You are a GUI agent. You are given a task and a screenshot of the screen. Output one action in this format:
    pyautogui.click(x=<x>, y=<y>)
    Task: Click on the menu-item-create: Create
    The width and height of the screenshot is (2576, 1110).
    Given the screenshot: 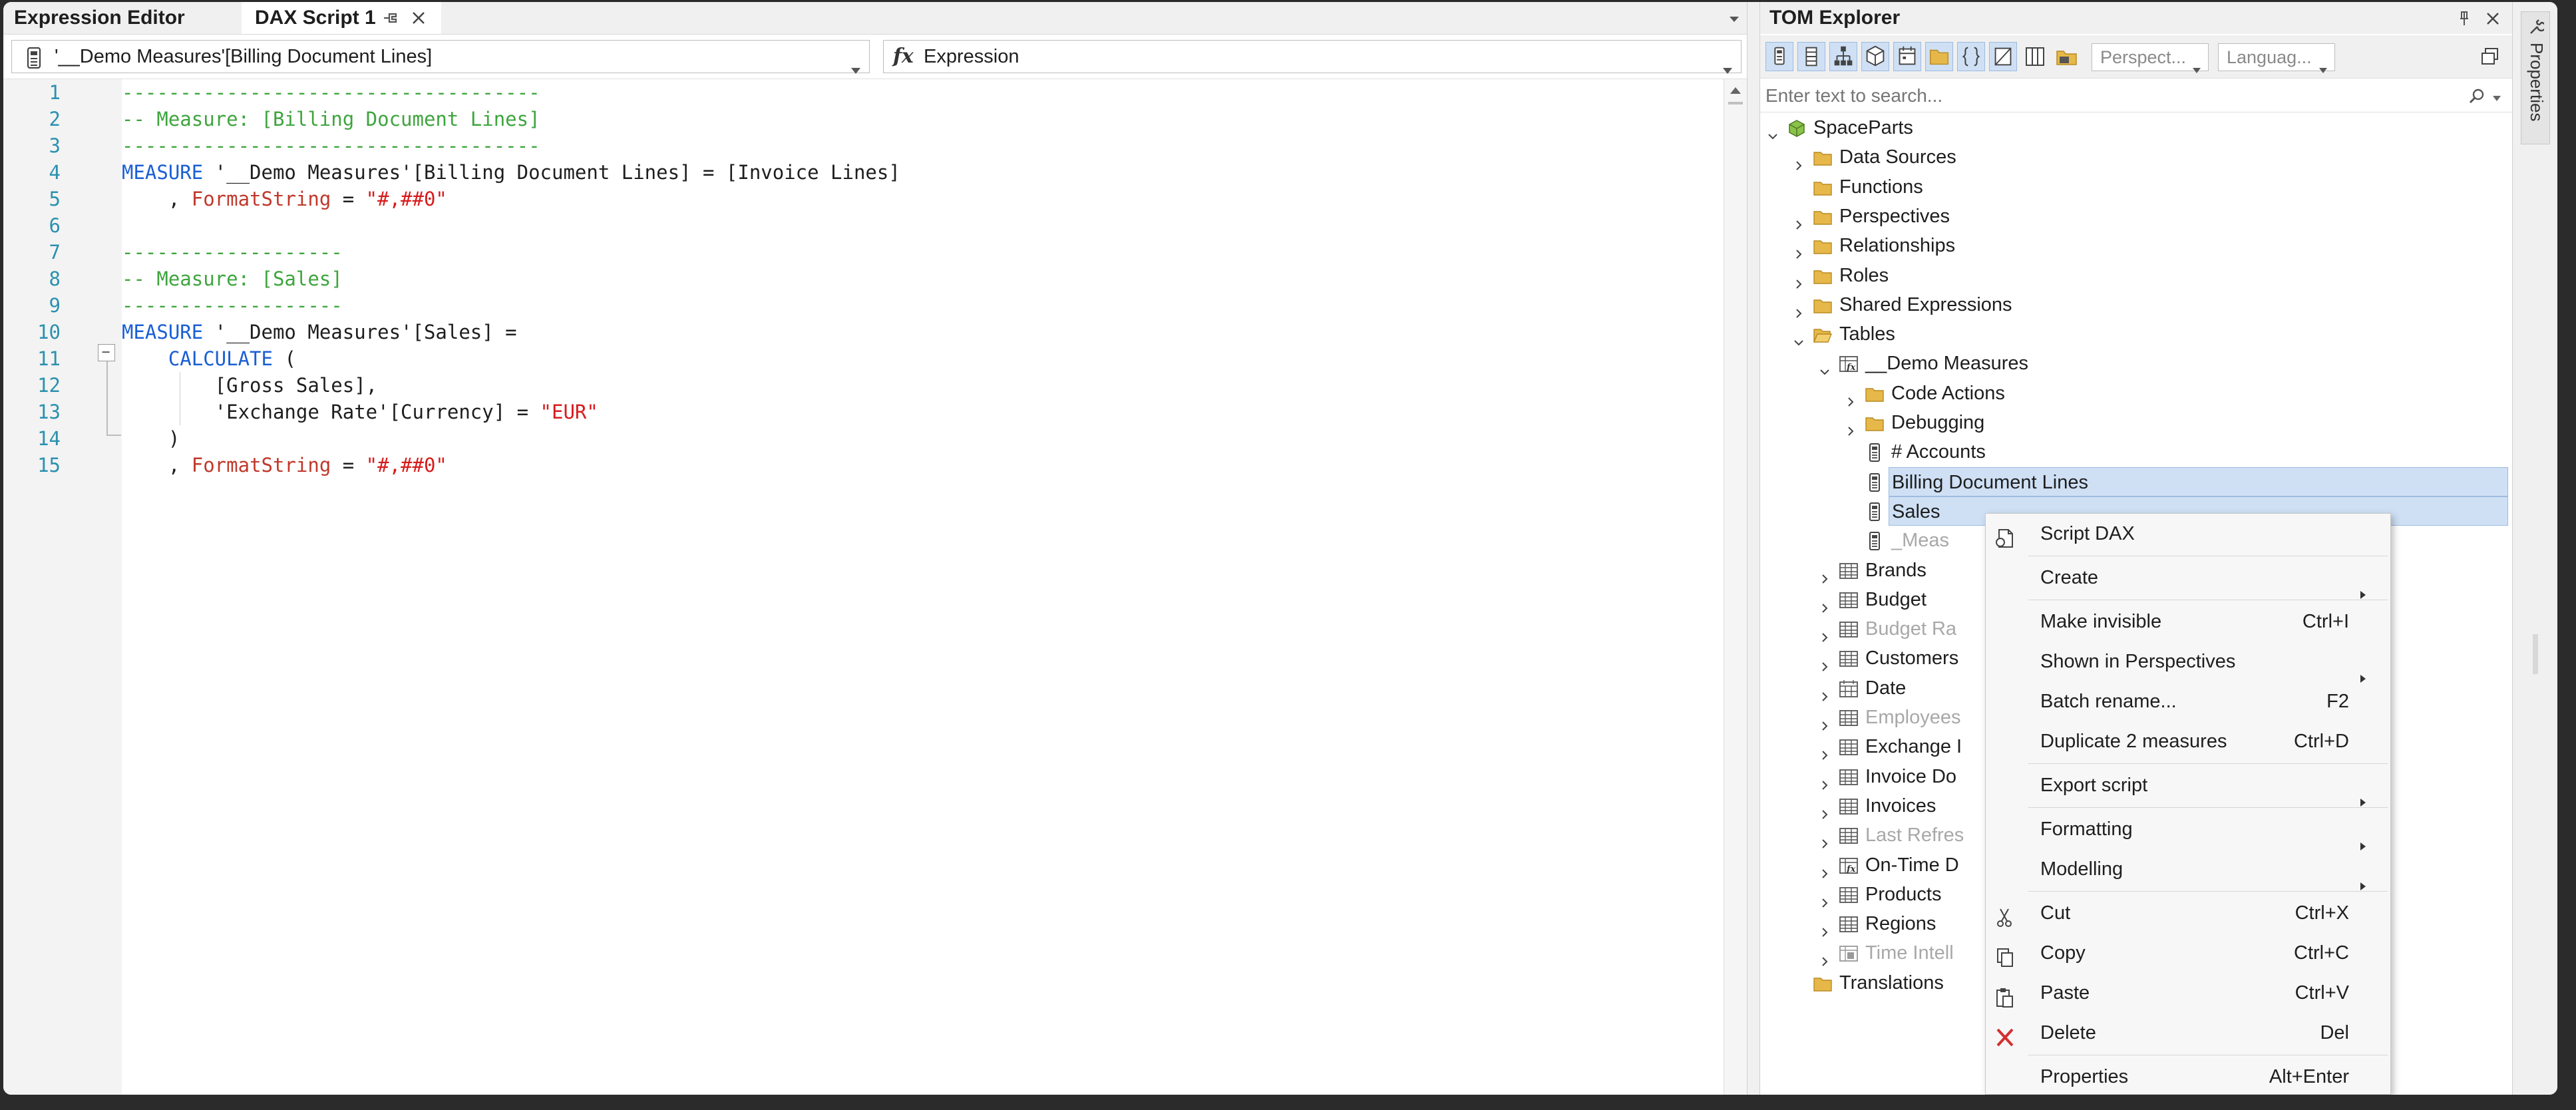 What is the action you would take?
    pyautogui.click(x=2188, y=578)
    